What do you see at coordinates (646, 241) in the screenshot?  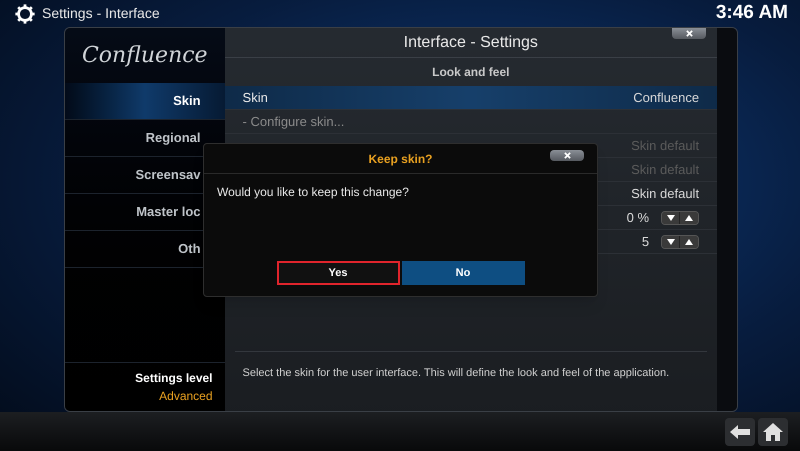 I see `setting-value: 5` at bounding box center [646, 241].